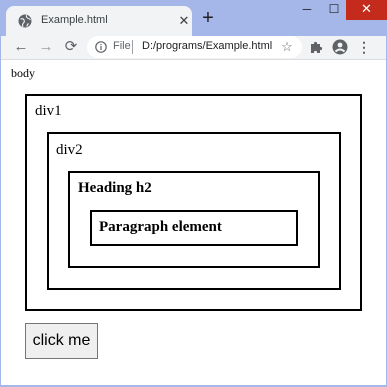 The height and width of the screenshot is (387, 387). Describe the element at coordinates (193, 18) in the screenshot. I see `tab-strip: Example.html ✕ + ─ ☐ ✕` at that location.